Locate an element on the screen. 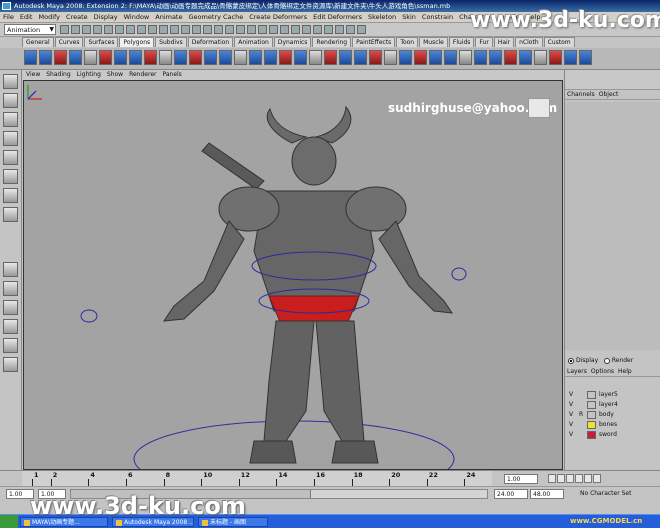 Image resolution: width=660 pixels, height=528 pixels. shelf-tab-dynamics: Dynamics is located at coordinates (292, 42).